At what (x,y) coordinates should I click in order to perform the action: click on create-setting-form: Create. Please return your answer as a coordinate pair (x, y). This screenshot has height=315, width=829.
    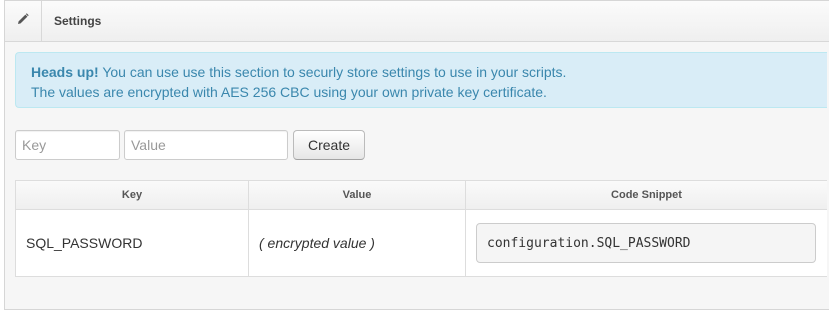
    Looking at the image, I should click on (190, 145).